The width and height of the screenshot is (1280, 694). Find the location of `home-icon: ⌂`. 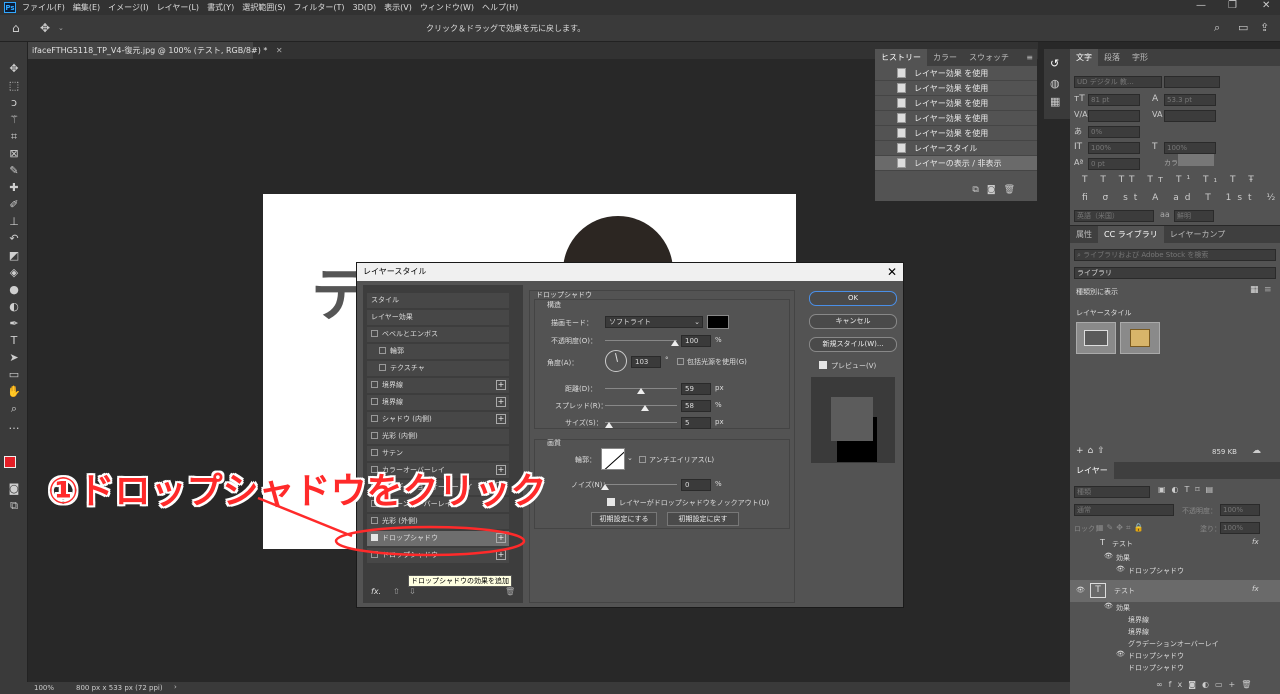

home-icon: ⌂ is located at coordinates (16, 28).